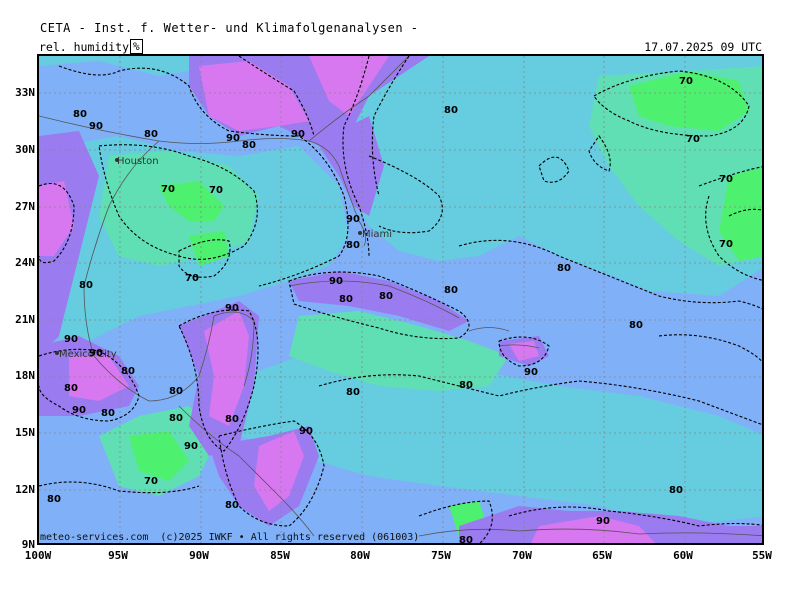  What do you see at coordinates (25, 489) in the screenshot?
I see `lat-label-12n: 12N` at bounding box center [25, 489].